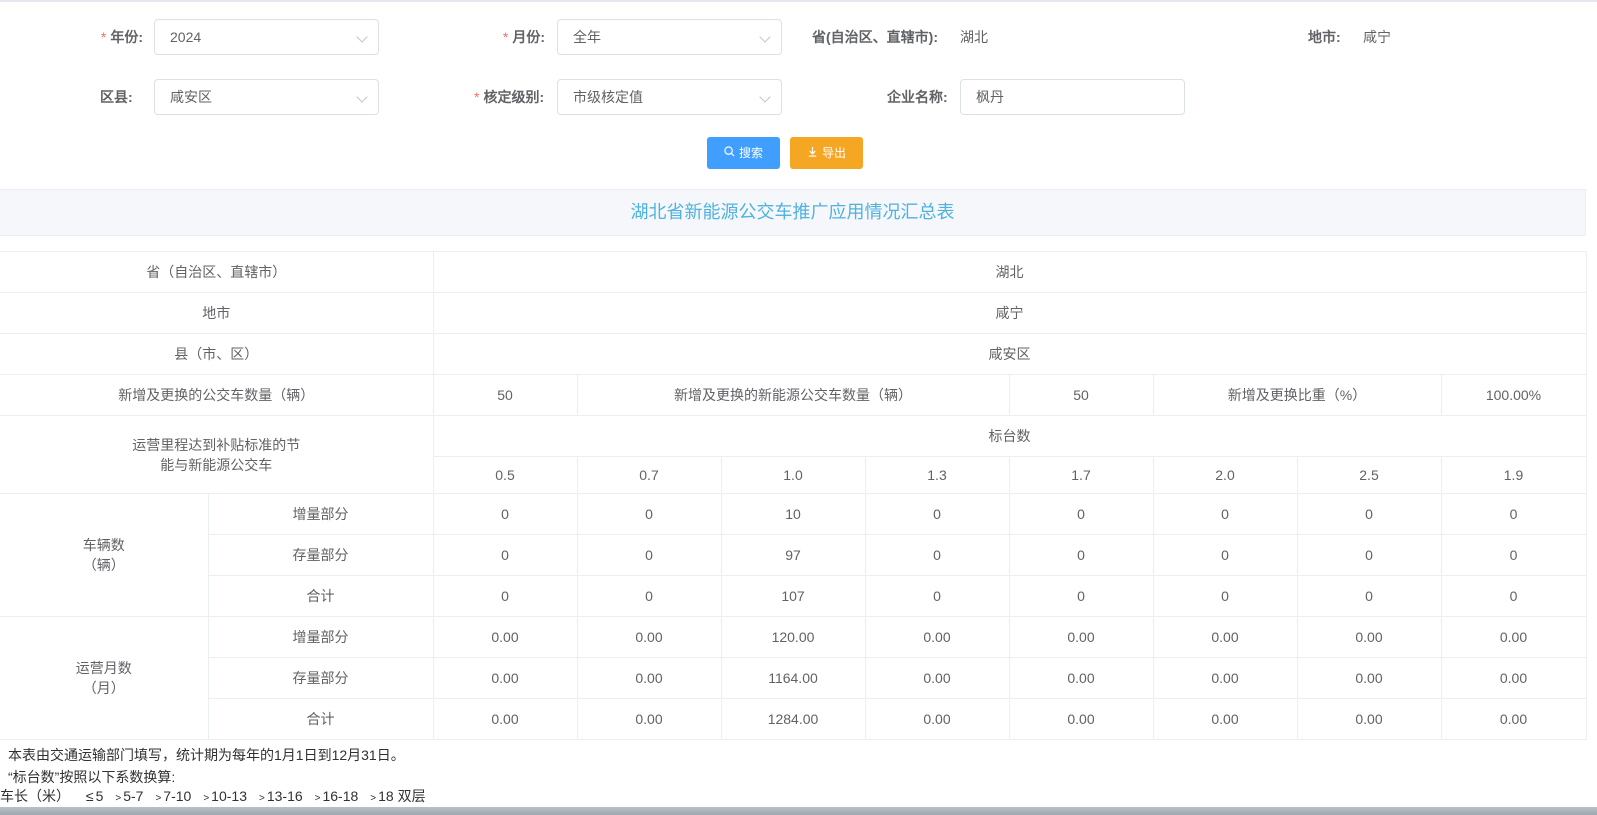 Image resolution: width=1597 pixels, height=815 pixels. I want to click on range-symbol: >, so click(206, 798).